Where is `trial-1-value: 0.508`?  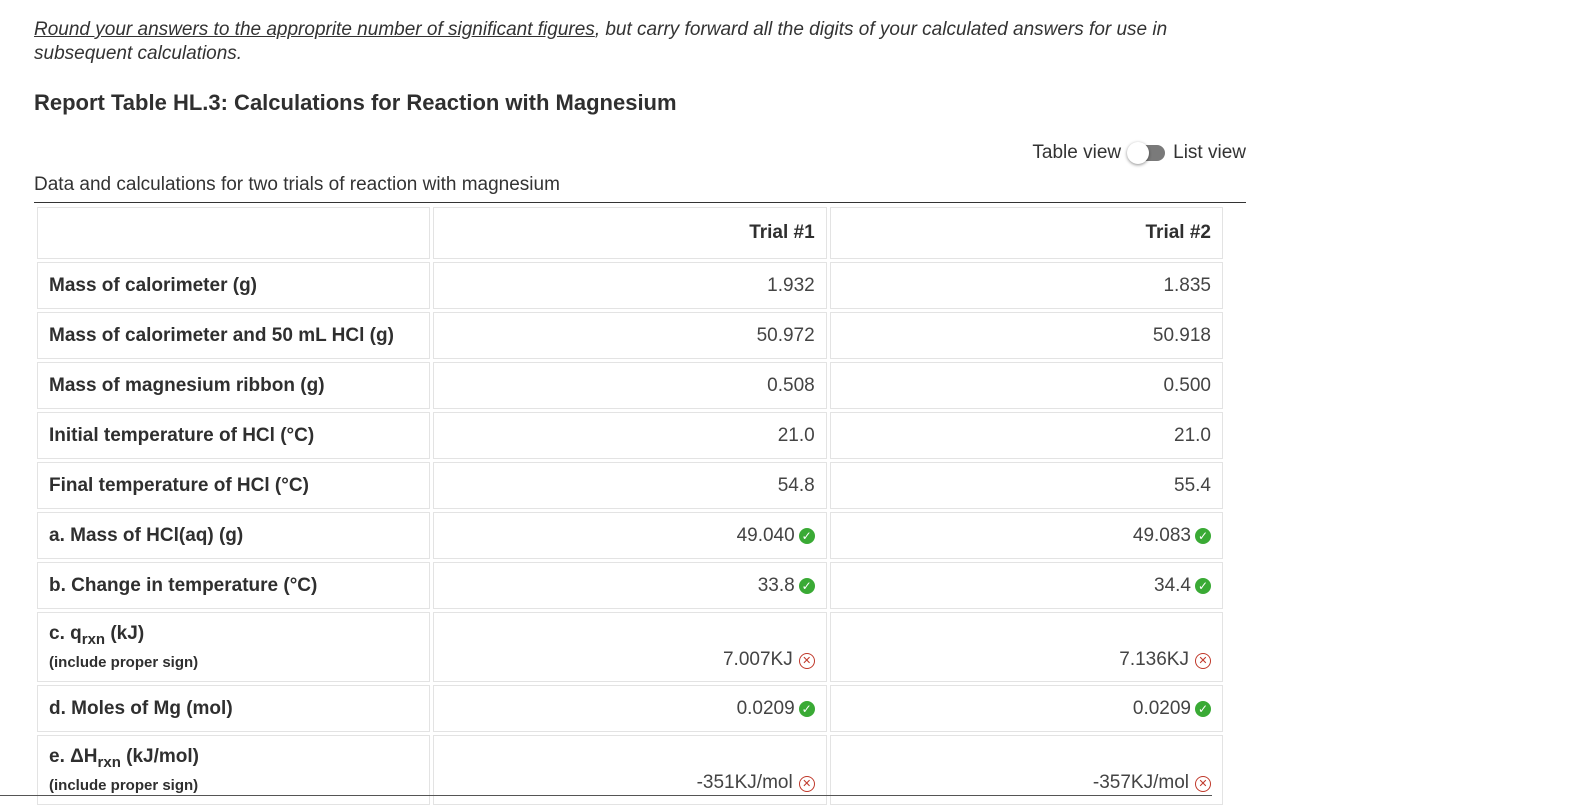 trial-1-value: 0.508 is located at coordinates (630, 385).